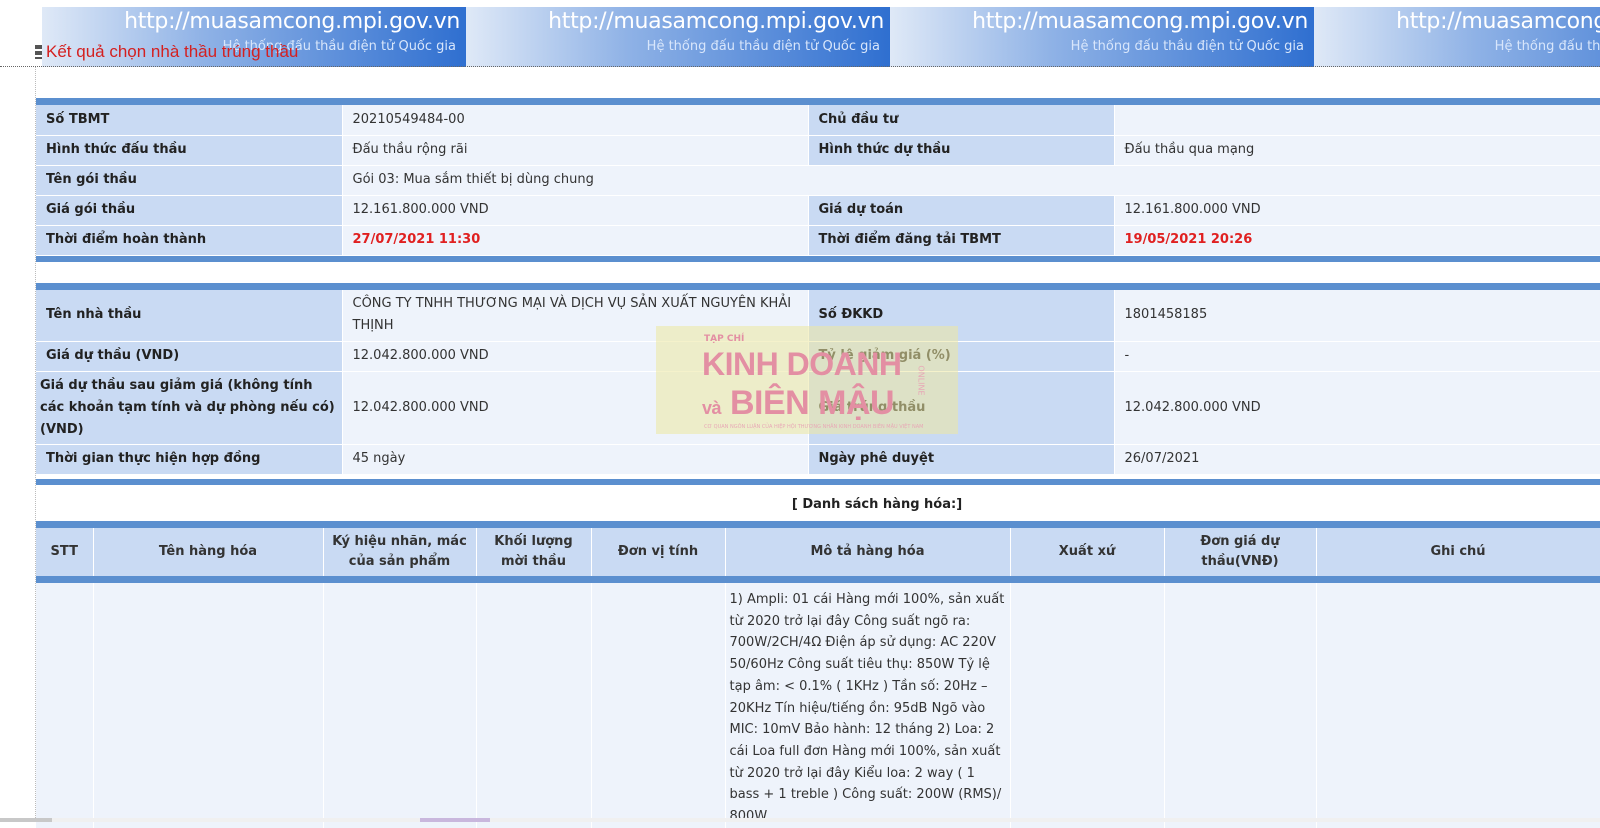 The image size is (1600, 828). I want to click on ten-nha-thau-label: Tên nhà thầu, so click(189, 316).